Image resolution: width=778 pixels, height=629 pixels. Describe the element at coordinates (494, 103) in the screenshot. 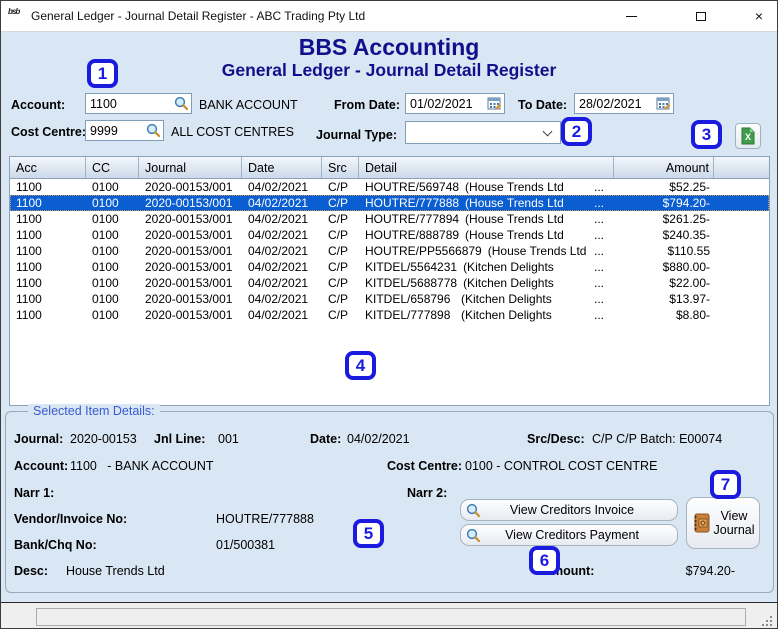

I see `from-date-calendar-icon` at that location.